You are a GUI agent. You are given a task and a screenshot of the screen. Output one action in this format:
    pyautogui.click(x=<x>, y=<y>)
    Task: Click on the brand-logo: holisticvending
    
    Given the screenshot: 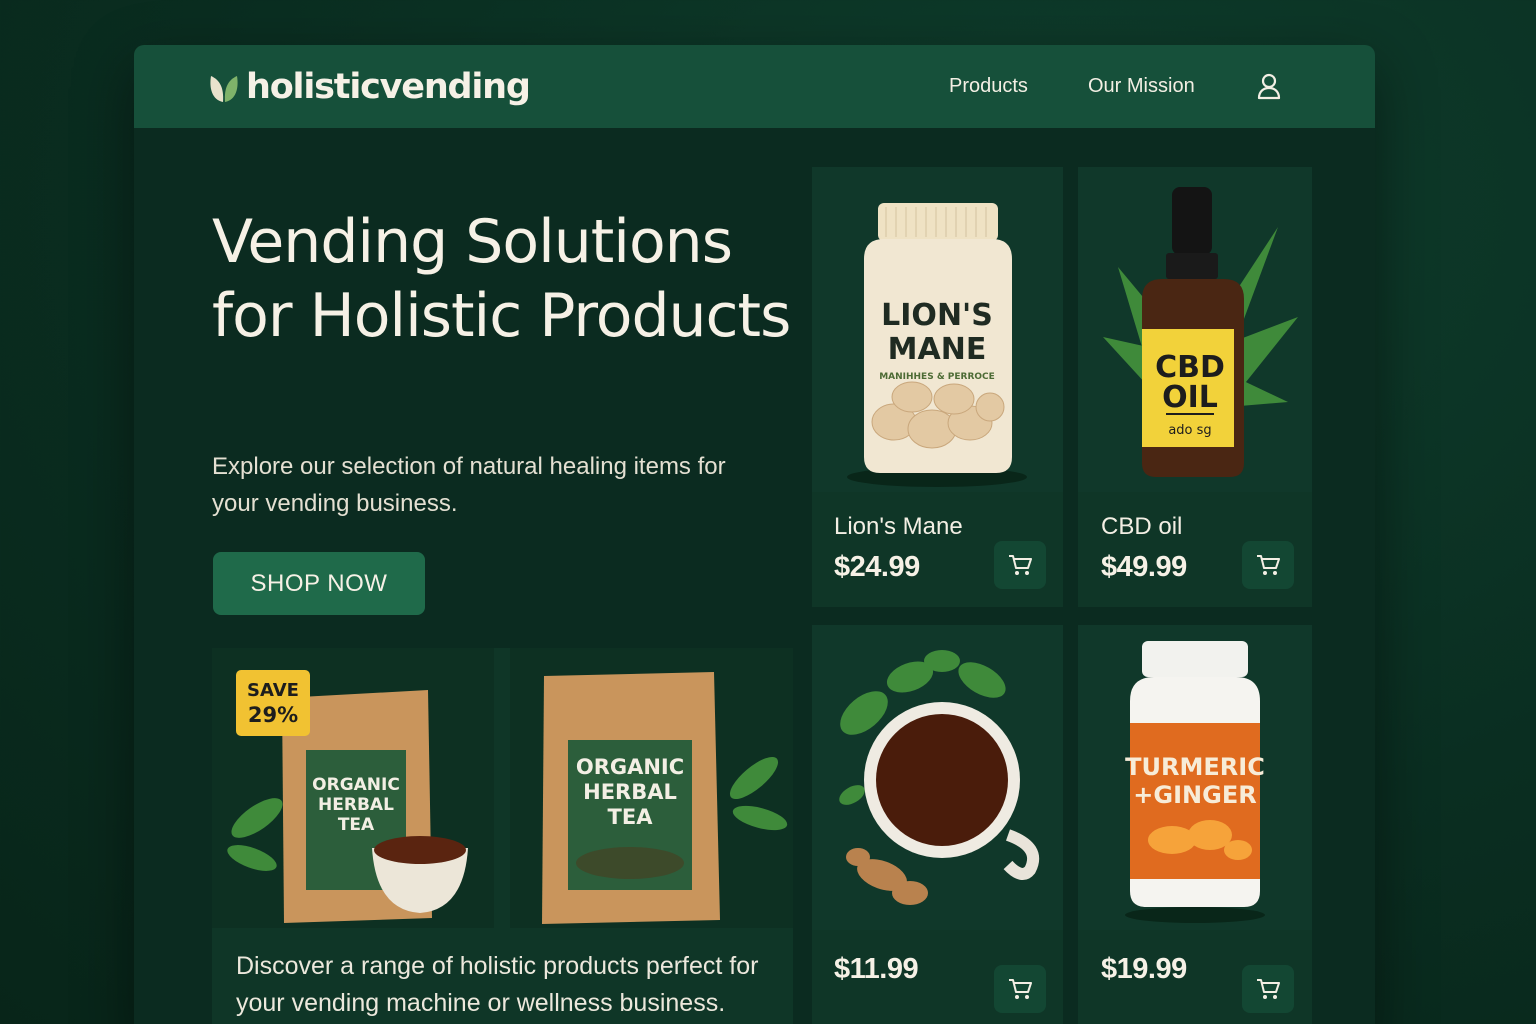 What is the action you would take?
    pyautogui.click(x=369, y=87)
    